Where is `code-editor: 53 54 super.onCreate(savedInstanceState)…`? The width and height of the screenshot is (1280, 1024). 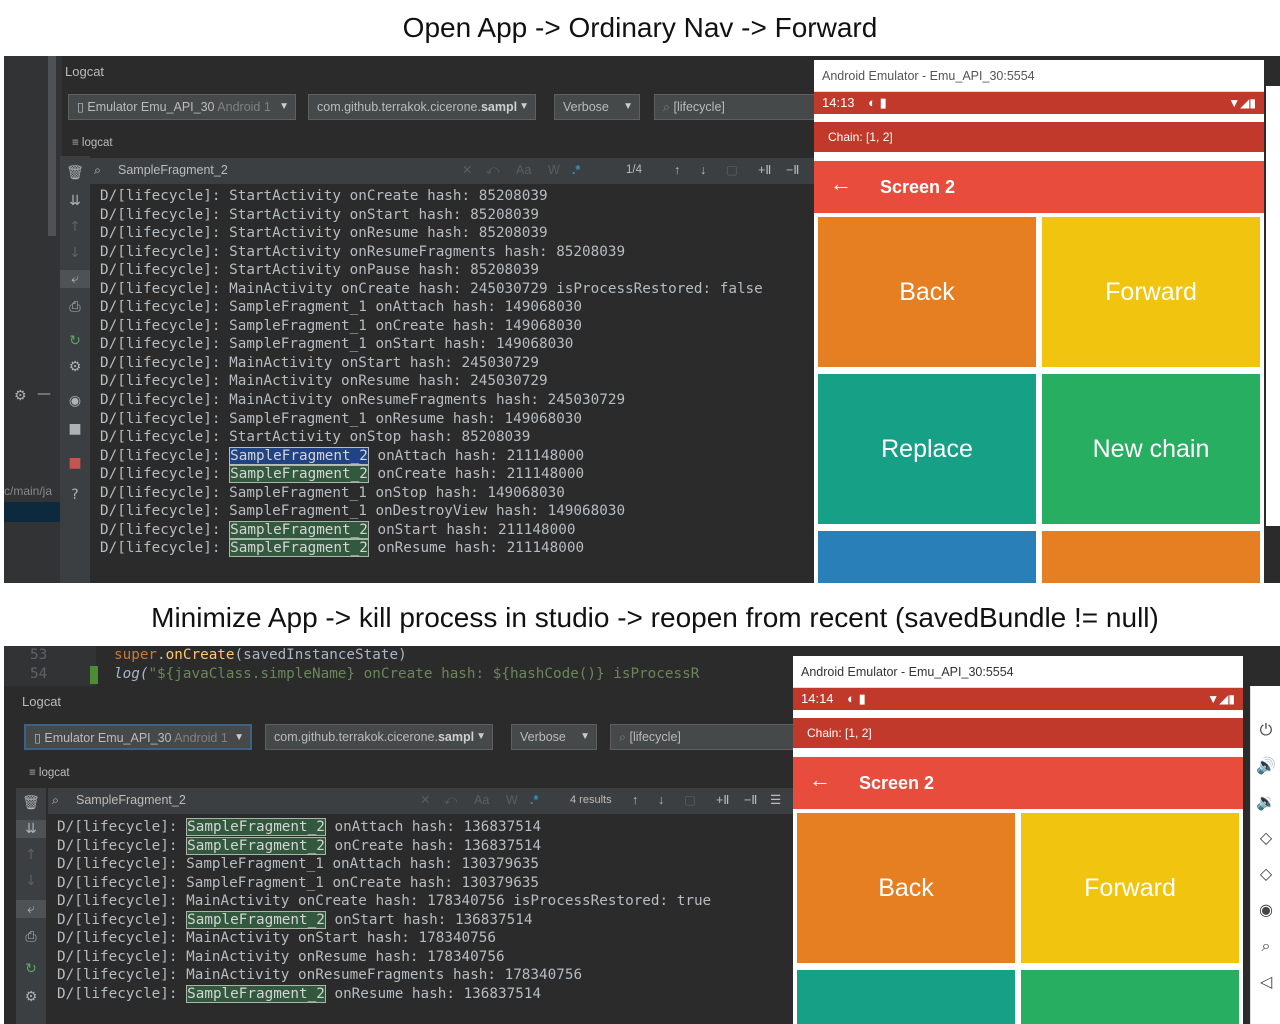
code-editor: 53 54 super.onCreate(savedInstanceState)… is located at coordinates (399, 666).